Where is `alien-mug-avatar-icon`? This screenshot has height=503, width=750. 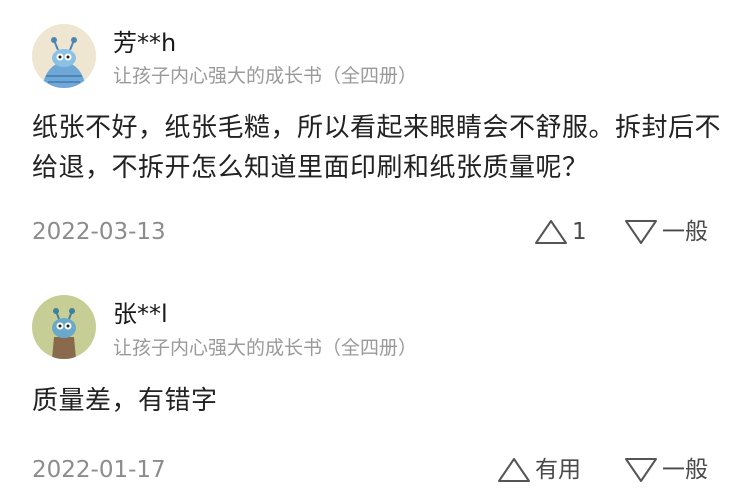
alien-mug-avatar-icon is located at coordinates (64, 327).